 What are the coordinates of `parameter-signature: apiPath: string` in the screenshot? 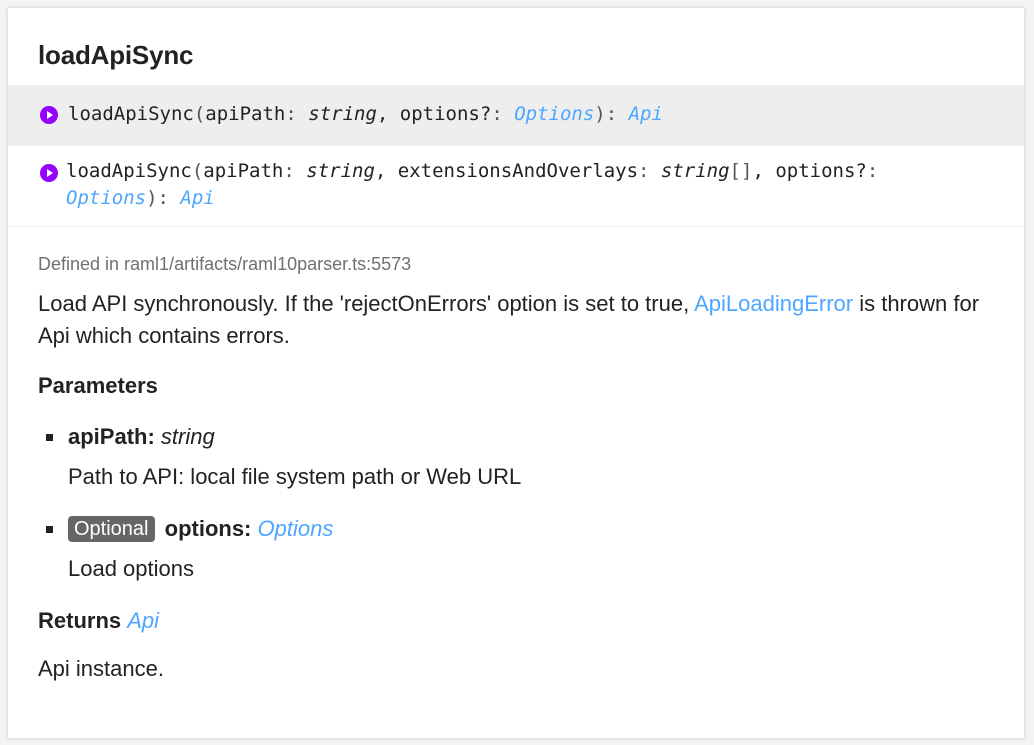 It's located at (531, 437).